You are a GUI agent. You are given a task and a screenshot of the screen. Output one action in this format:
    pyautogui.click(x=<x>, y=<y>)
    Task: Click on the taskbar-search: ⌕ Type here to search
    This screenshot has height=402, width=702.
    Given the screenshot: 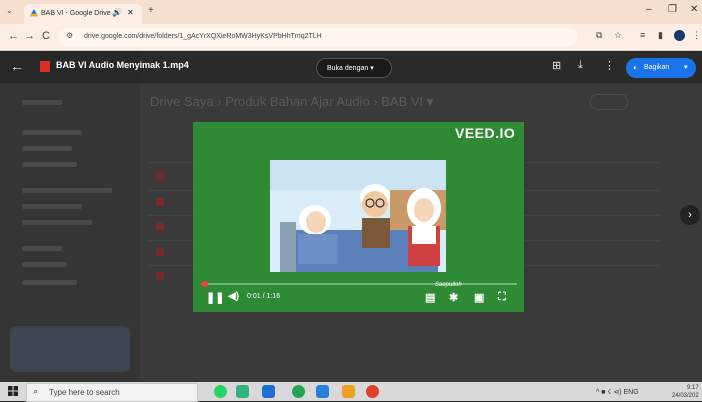 What is the action you would take?
    pyautogui.click(x=112, y=392)
    